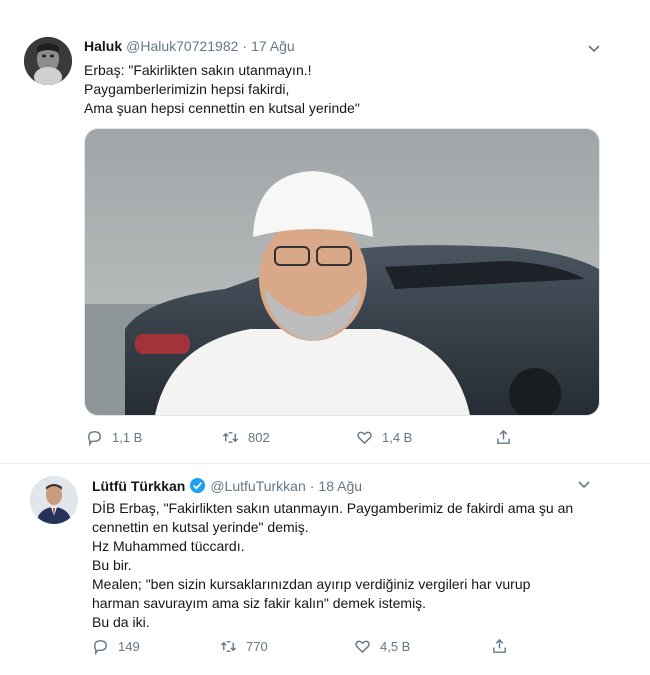 This screenshot has width=650, height=675. What do you see at coordinates (127, 437) in the screenshot?
I see `reply-count: 1,1 B` at bounding box center [127, 437].